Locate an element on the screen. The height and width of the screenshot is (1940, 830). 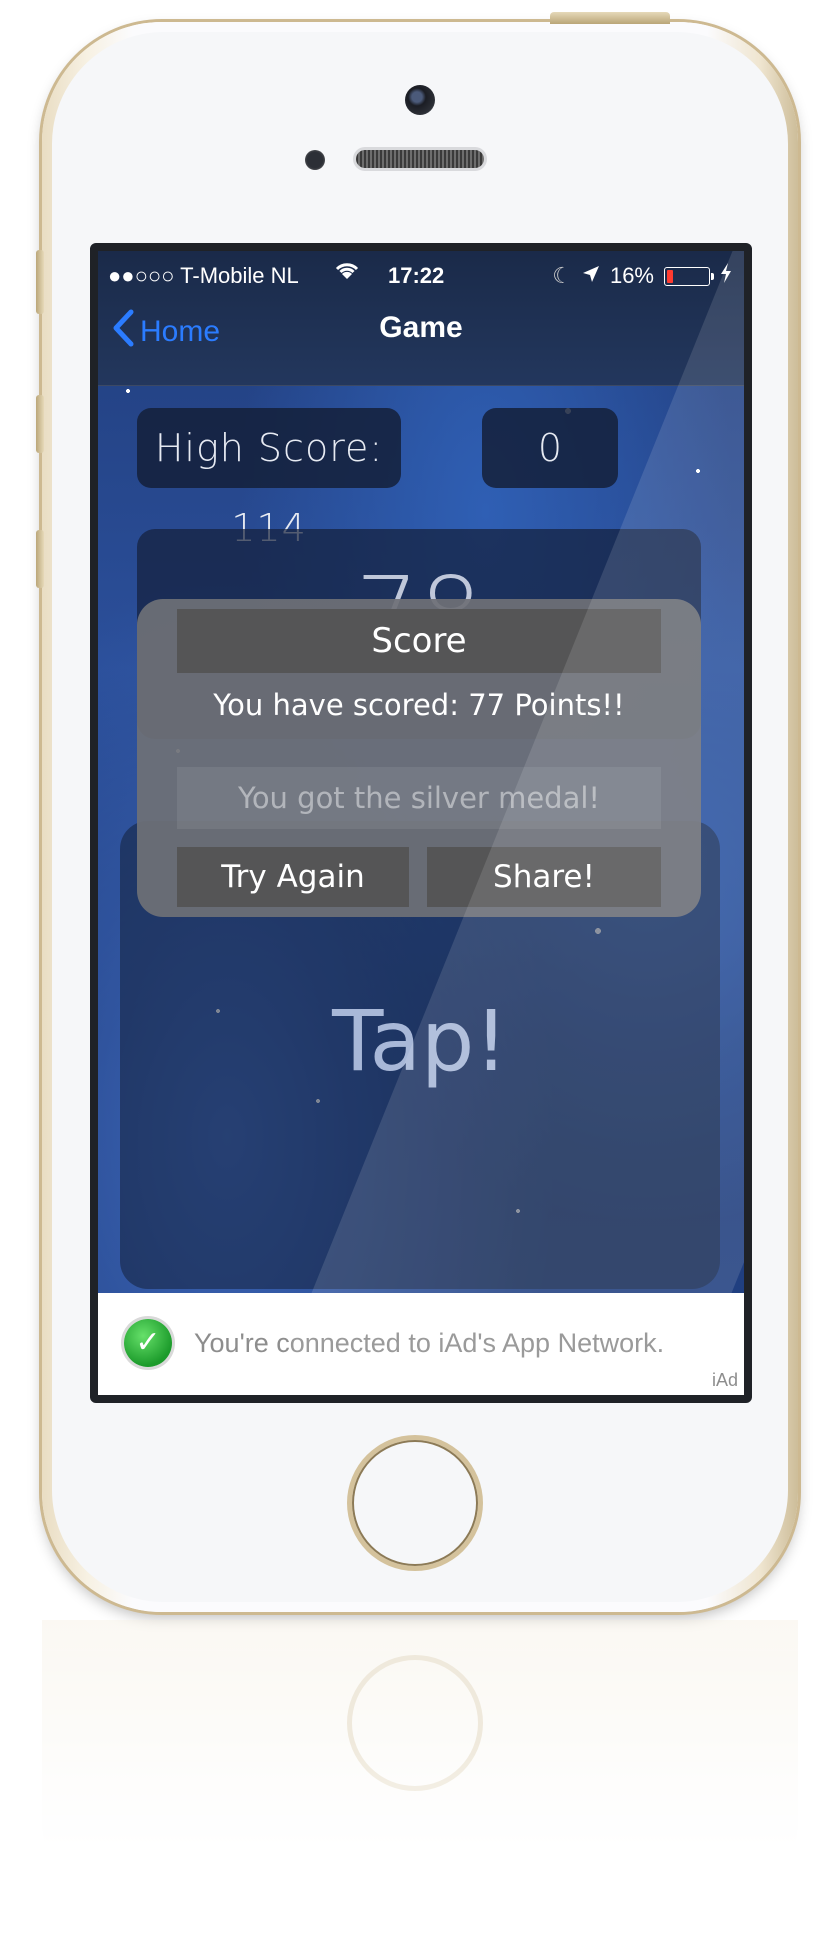
proximity-sensor is located at coordinates (315, 160).